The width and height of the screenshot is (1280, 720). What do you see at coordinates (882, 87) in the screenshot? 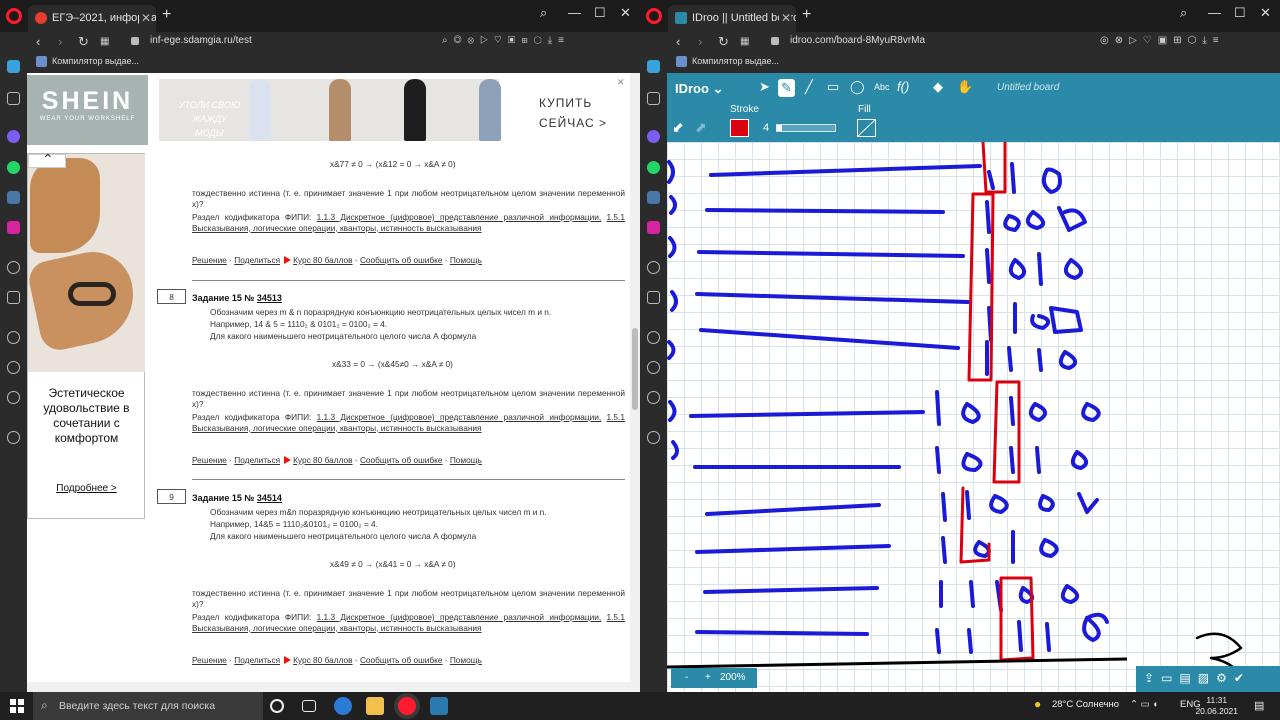
I see `text-tool-icon: Abc` at bounding box center [882, 87].